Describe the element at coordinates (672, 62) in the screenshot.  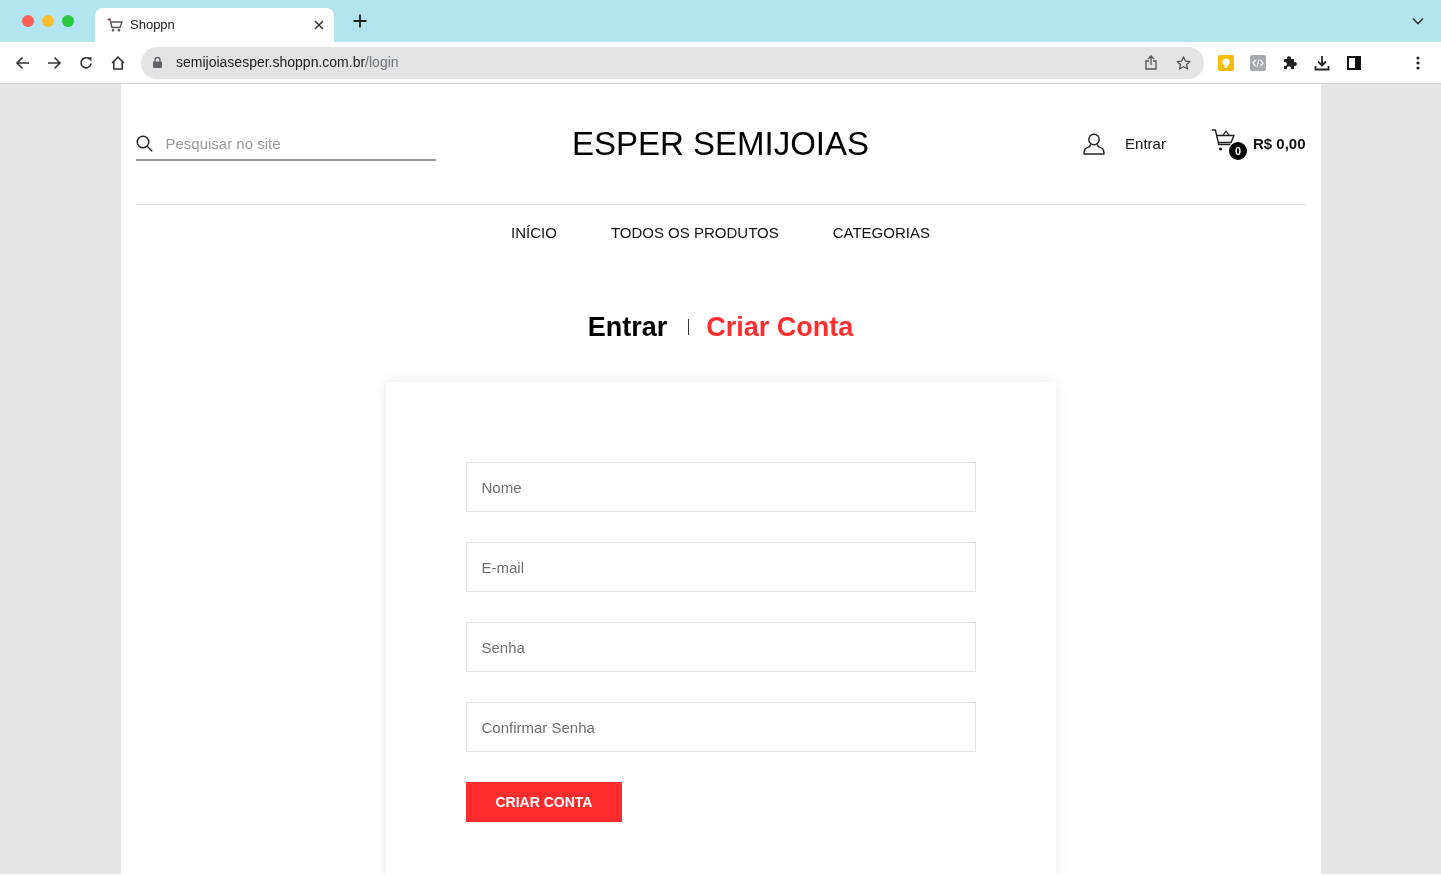
I see `address-bar: semijoiasesper.shoppn.com.br/login` at that location.